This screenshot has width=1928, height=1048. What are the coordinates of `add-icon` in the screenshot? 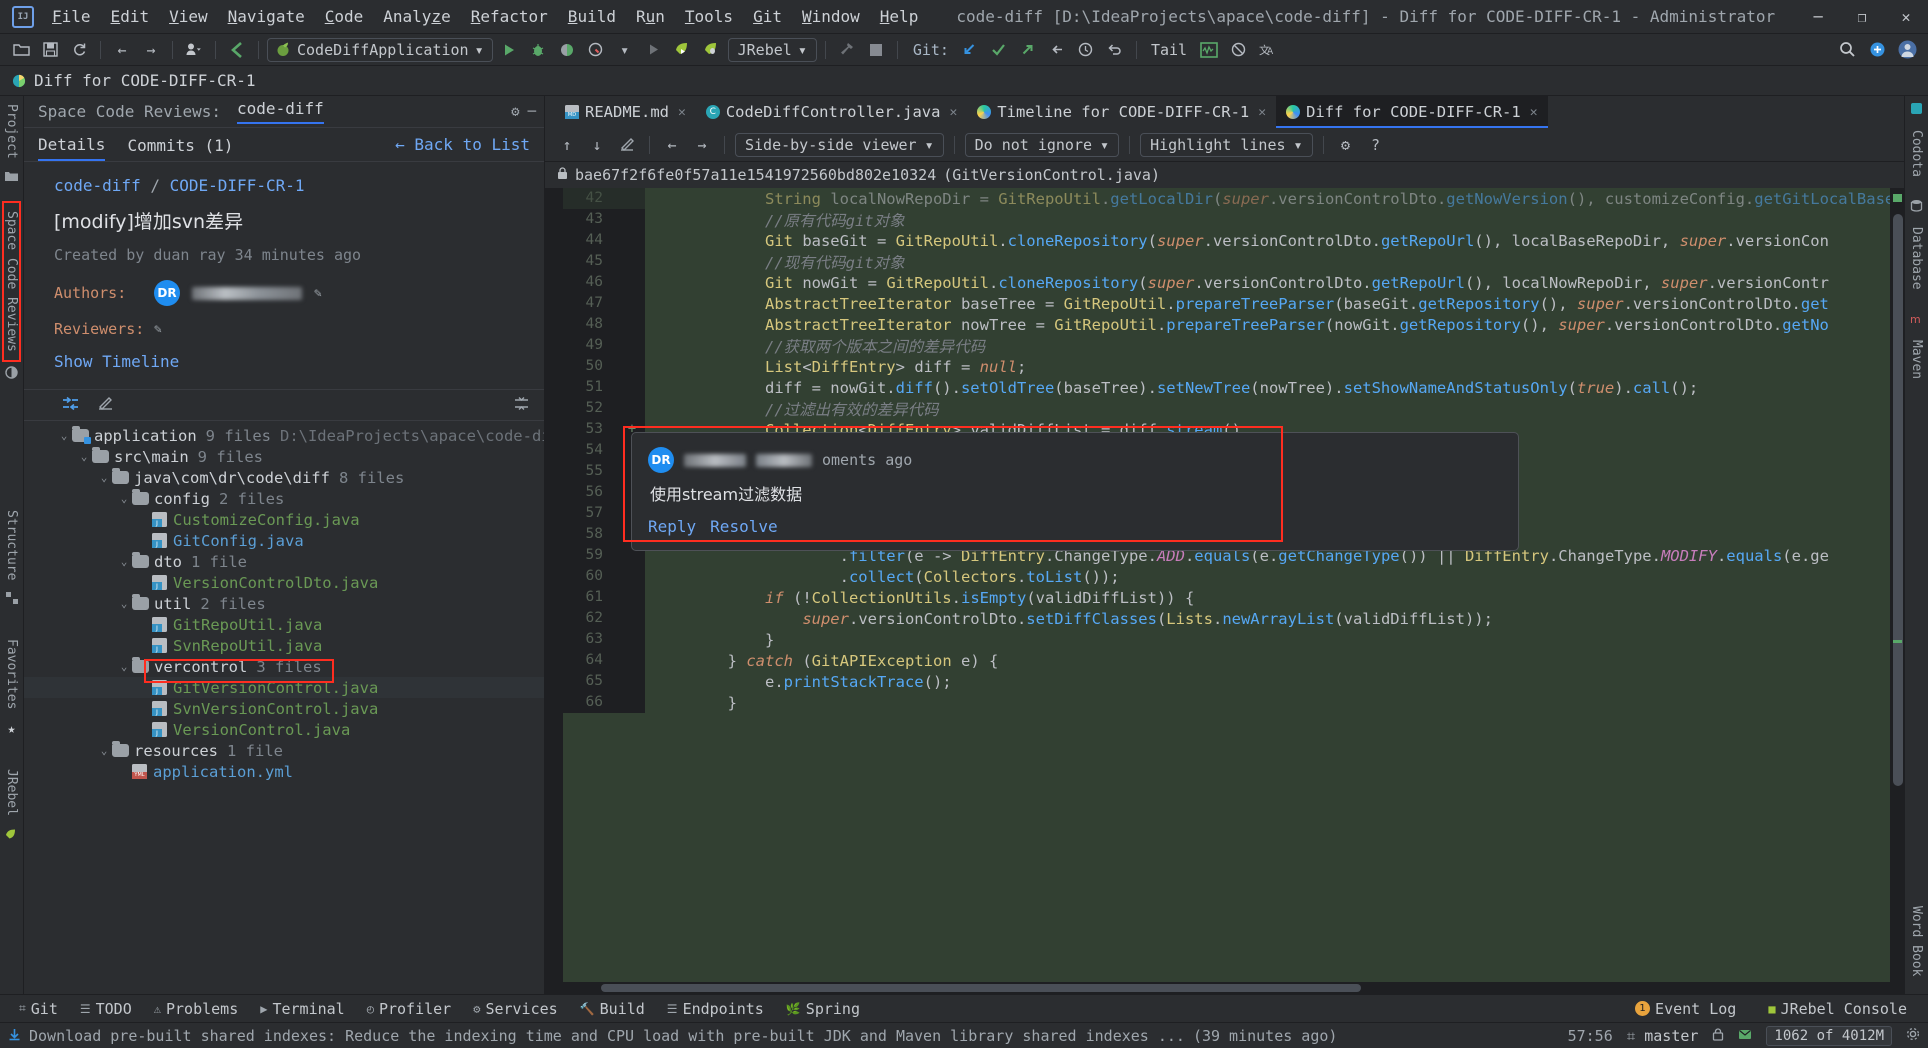 It's located at (1877, 50).